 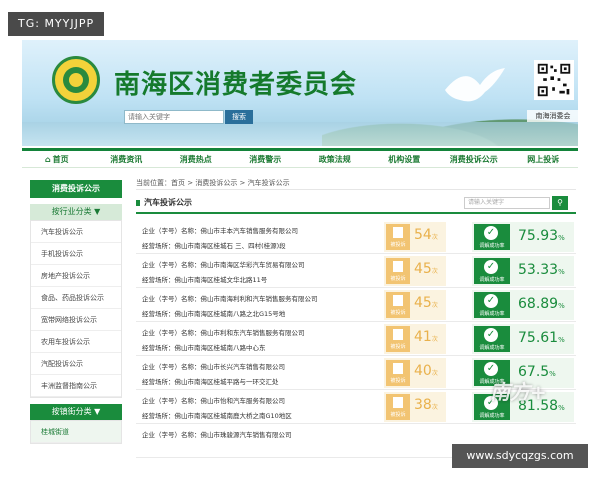 I want to click on sidebar-town-list: 桂城街道, so click(x=76, y=432).